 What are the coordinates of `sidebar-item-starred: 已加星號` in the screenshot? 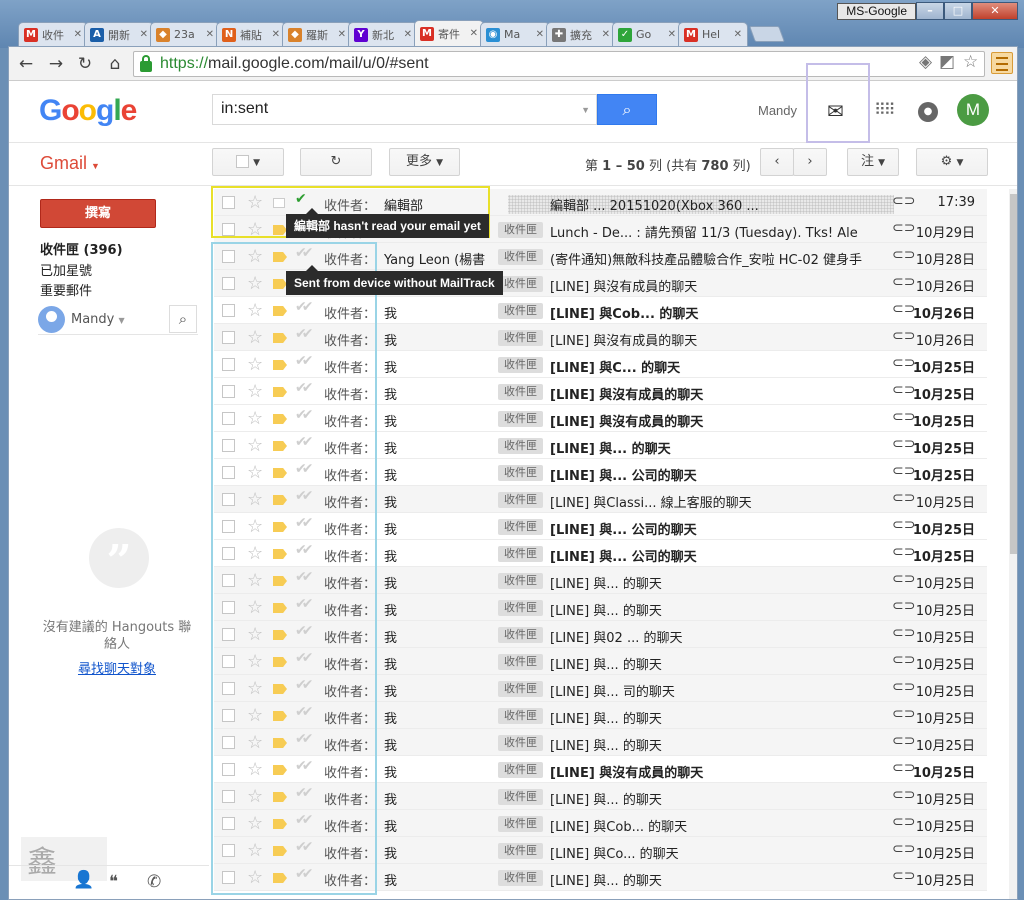 It's located at (66, 269).